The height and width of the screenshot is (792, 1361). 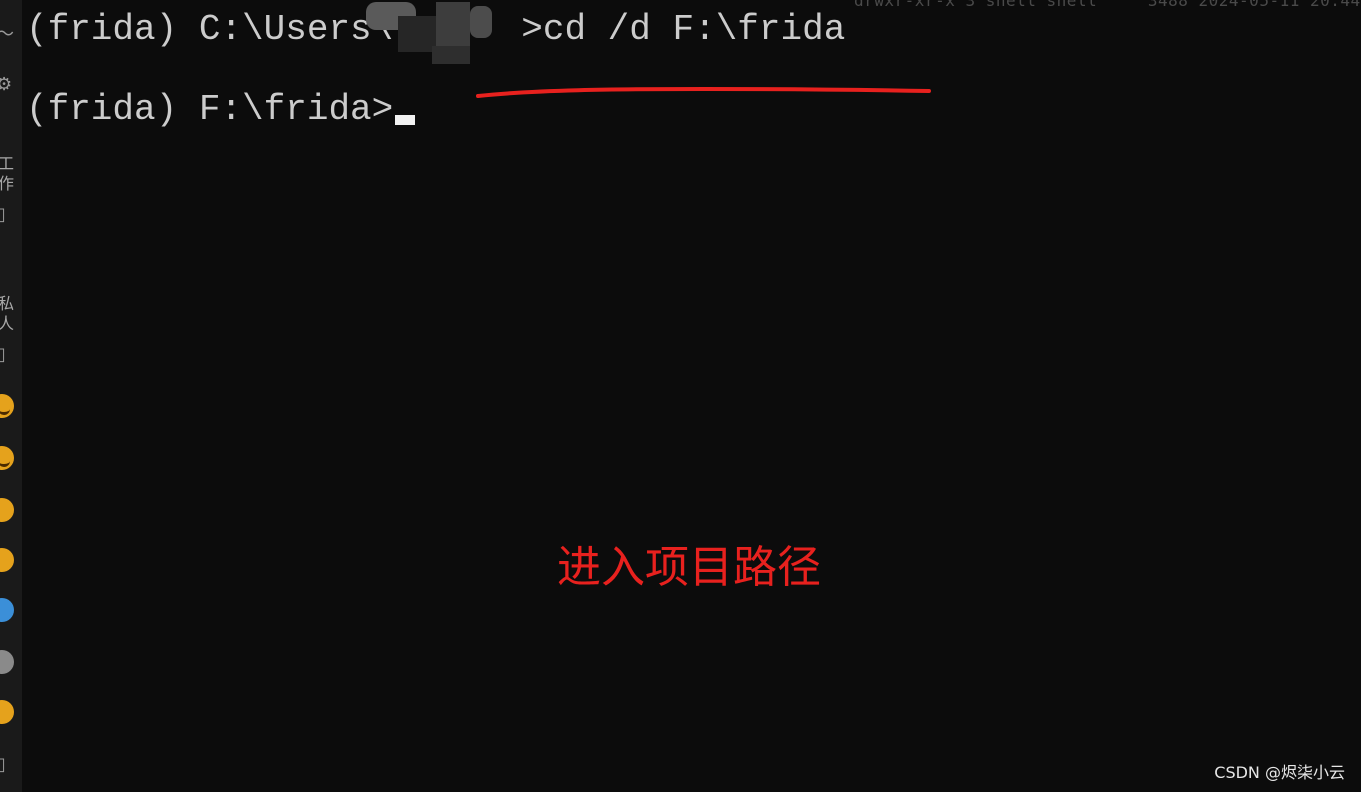 What do you see at coordinates (11, 85) in the screenshot?
I see `gear-icon: ⚙` at bounding box center [11, 85].